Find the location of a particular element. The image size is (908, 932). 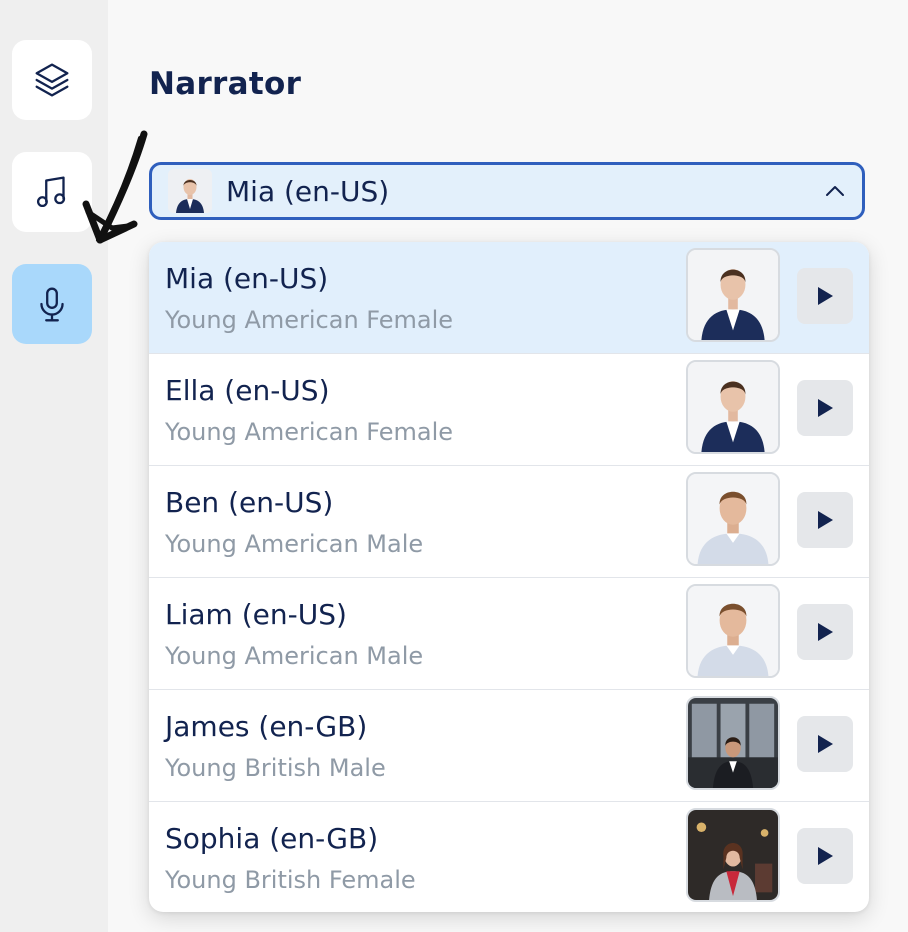

narrator-option: James (en-GB) Young British Male is located at coordinates (509, 746).